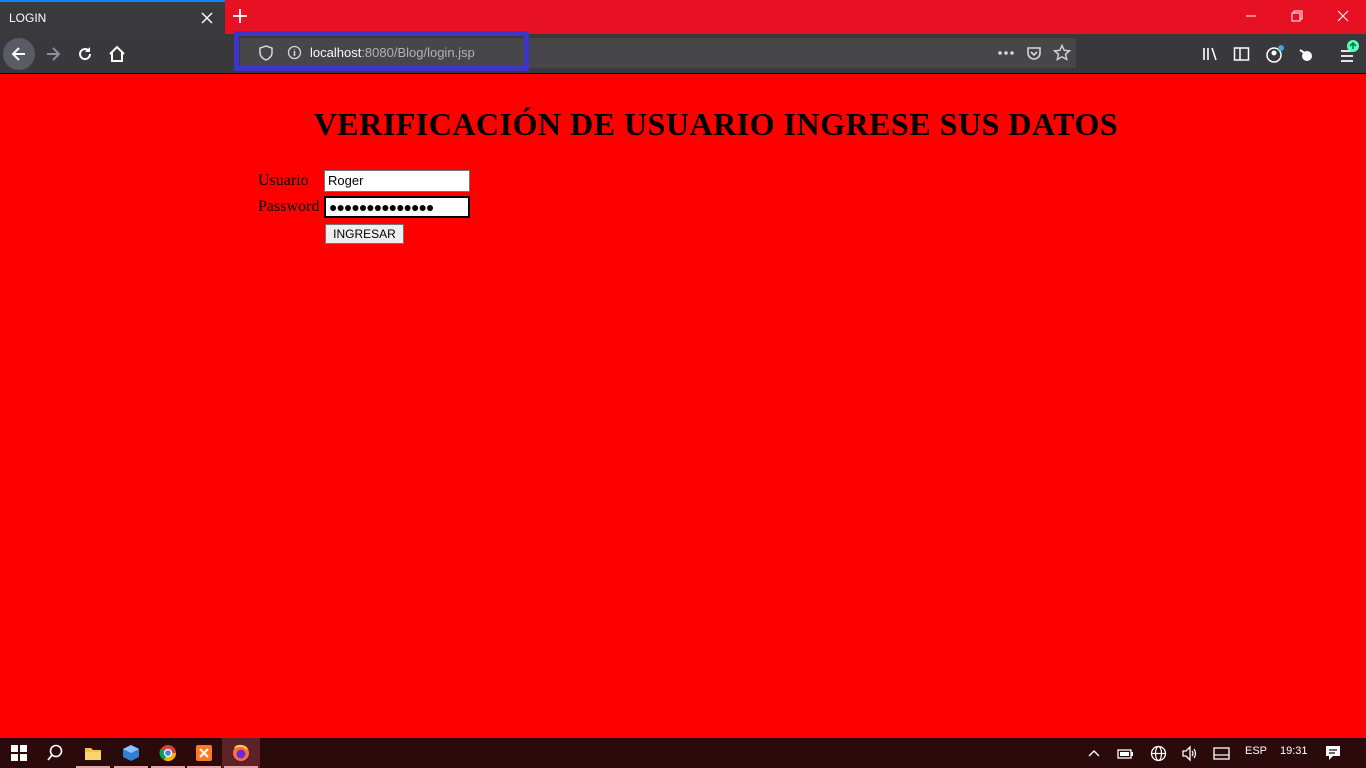  I want to click on notifications-icon, so click(1333, 753).